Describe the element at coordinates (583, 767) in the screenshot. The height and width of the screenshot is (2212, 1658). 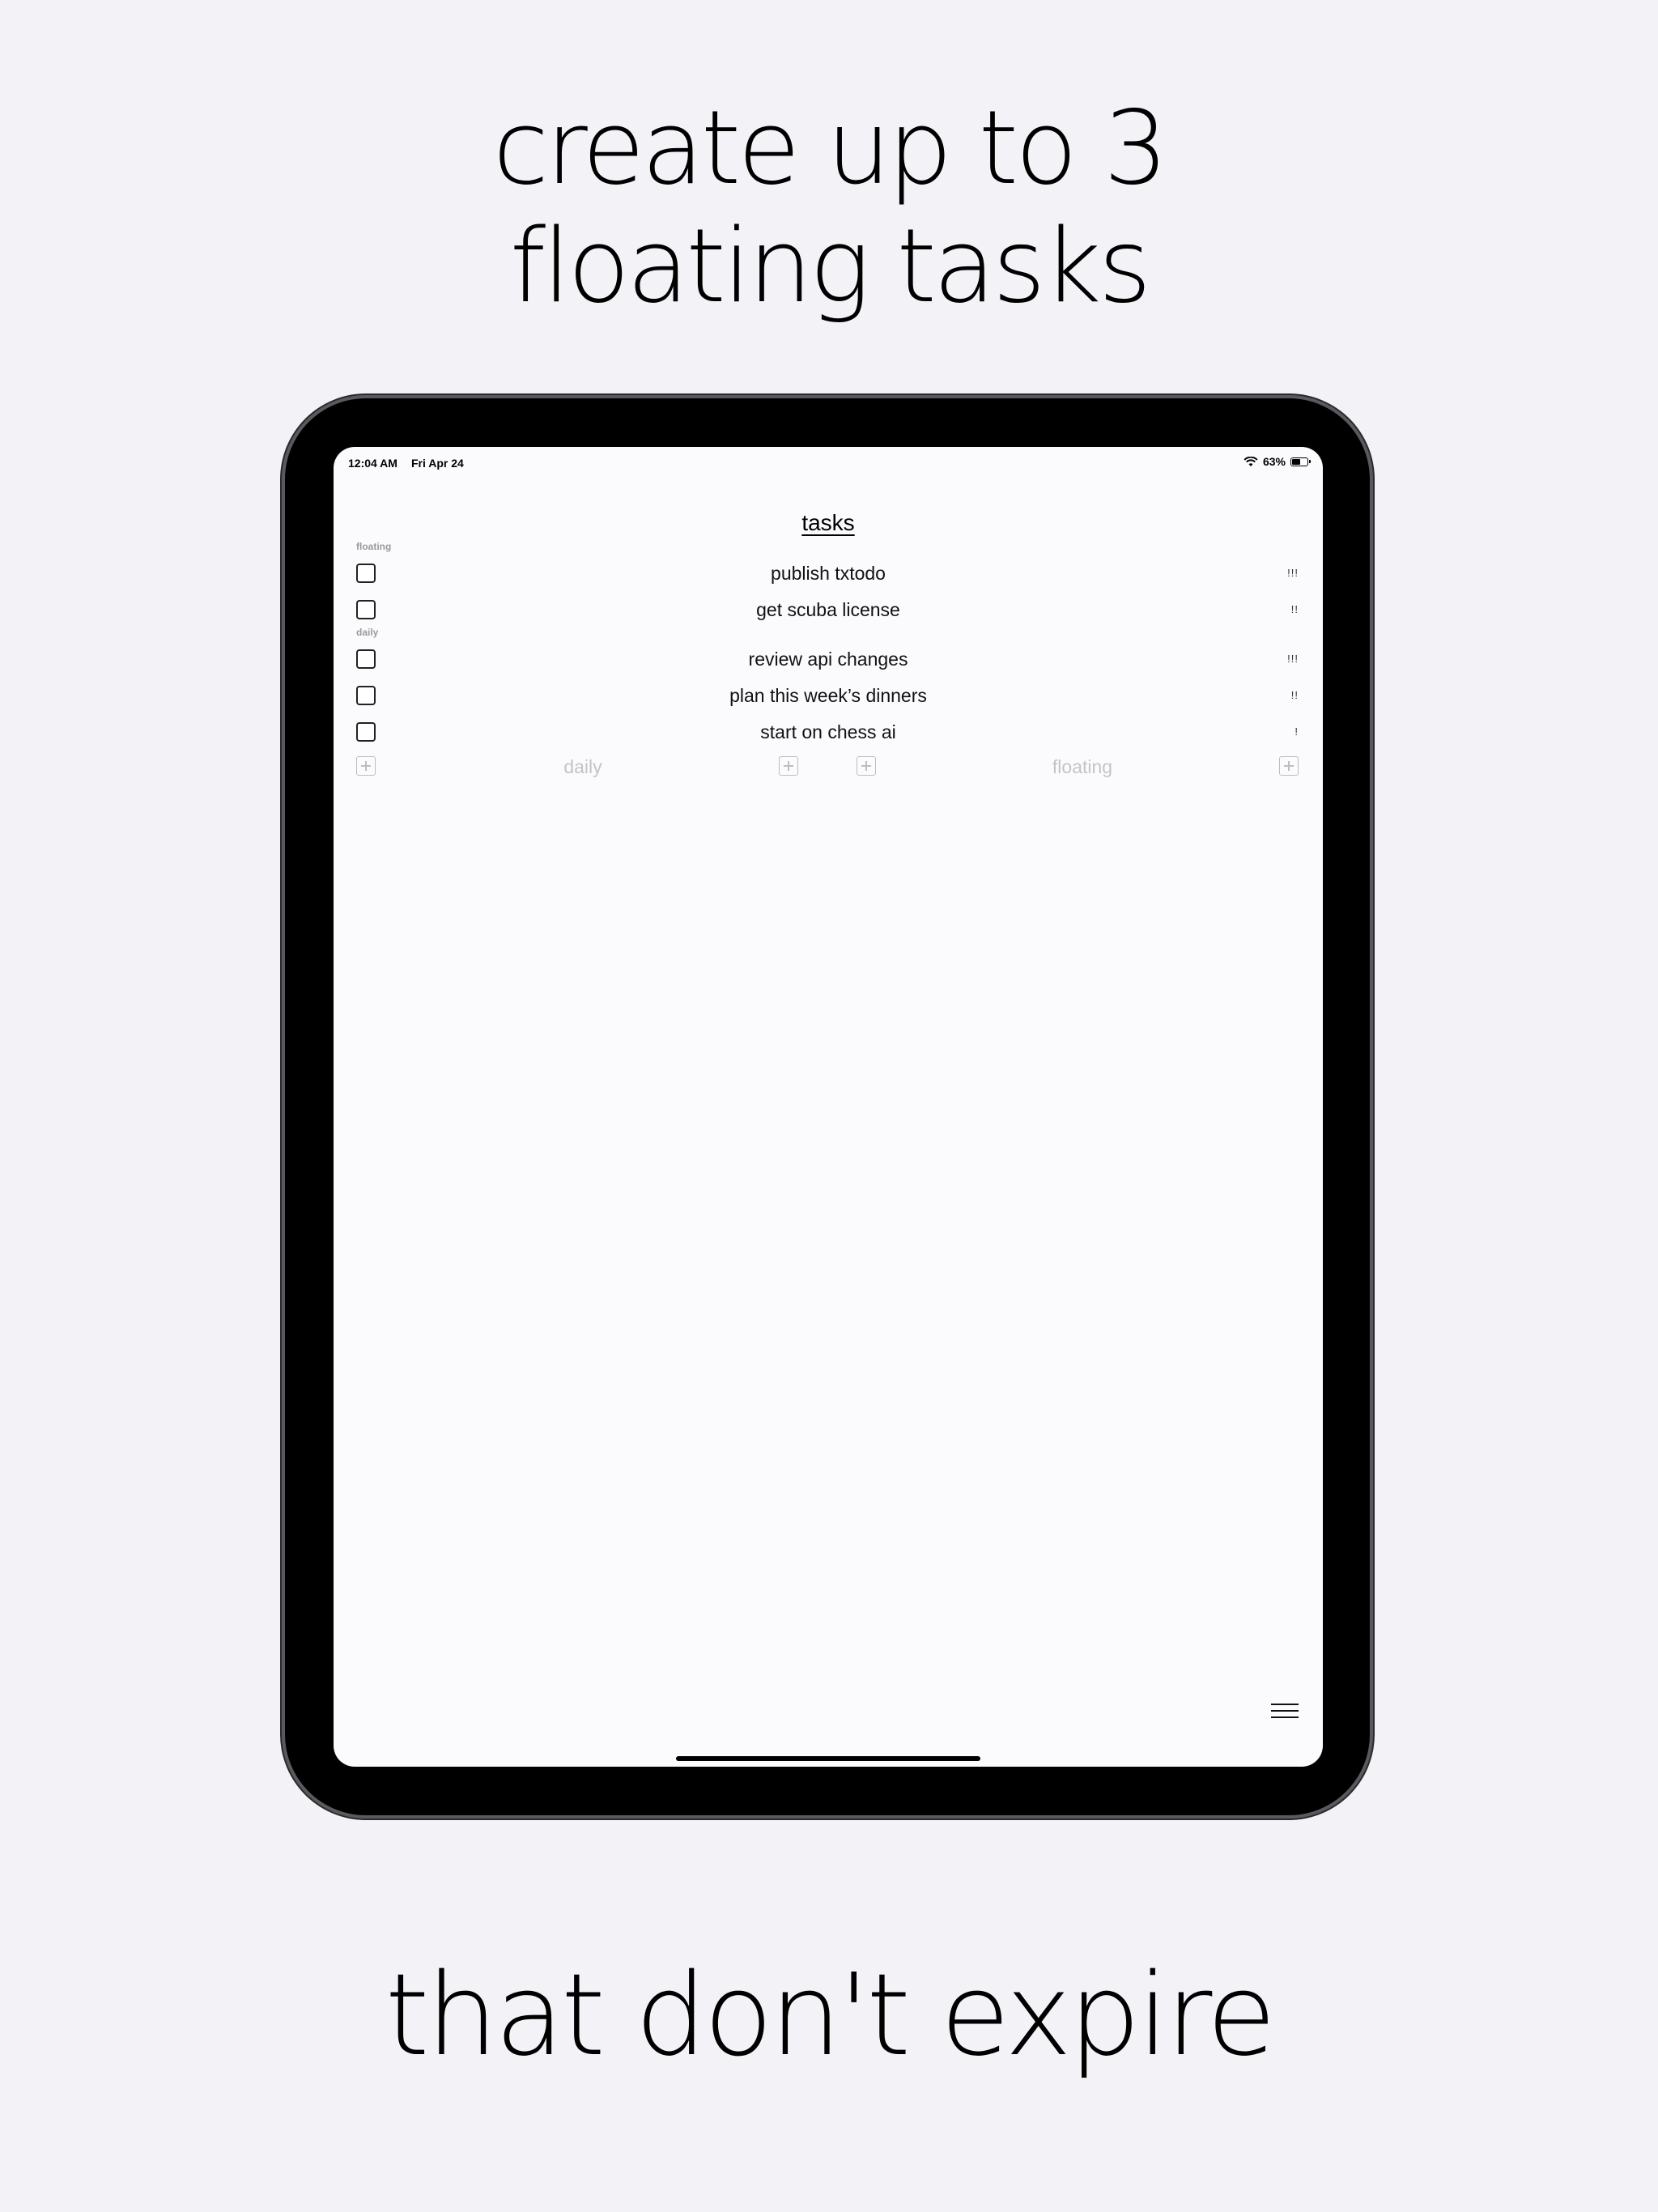
I see `add-daily-input: daily` at that location.